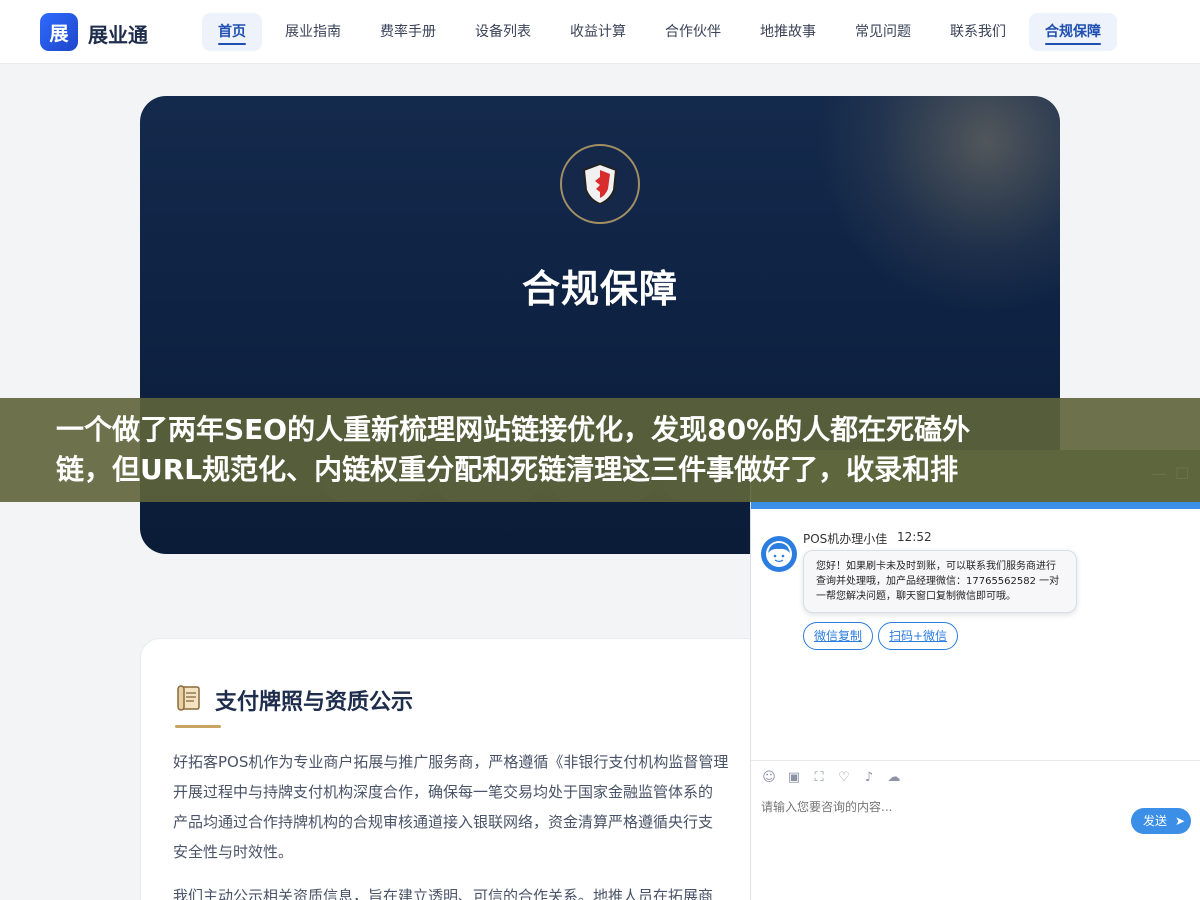  Describe the element at coordinates (978, 32) in the screenshot. I see `nav-item-contact: 联系我们` at that location.